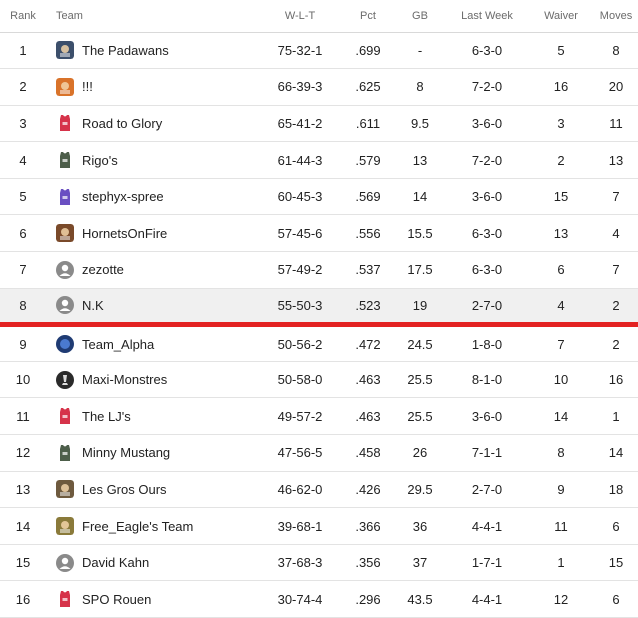  What do you see at coordinates (561, 16) in the screenshot?
I see `header-waiver: Waiver` at bounding box center [561, 16].